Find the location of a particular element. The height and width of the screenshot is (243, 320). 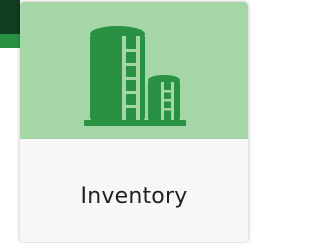

accent-strip-fragment is located at coordinates (10, 41).